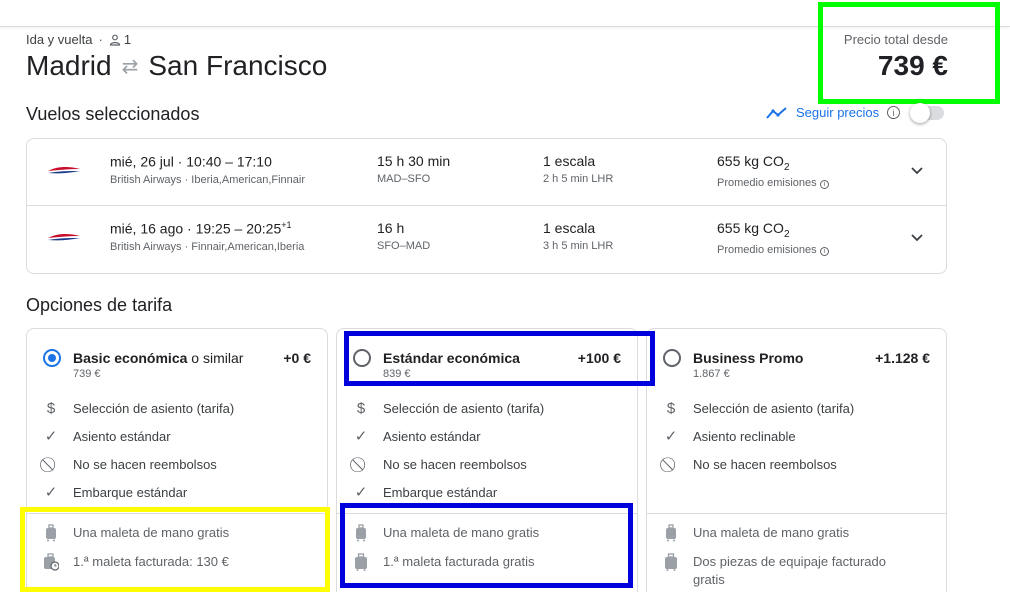 Image resolution: width=1010 pixels, height=592 pixels. Describe the element at coordinates (927, 112) in the screenshot. I see `track-prices-toggle` at that location.